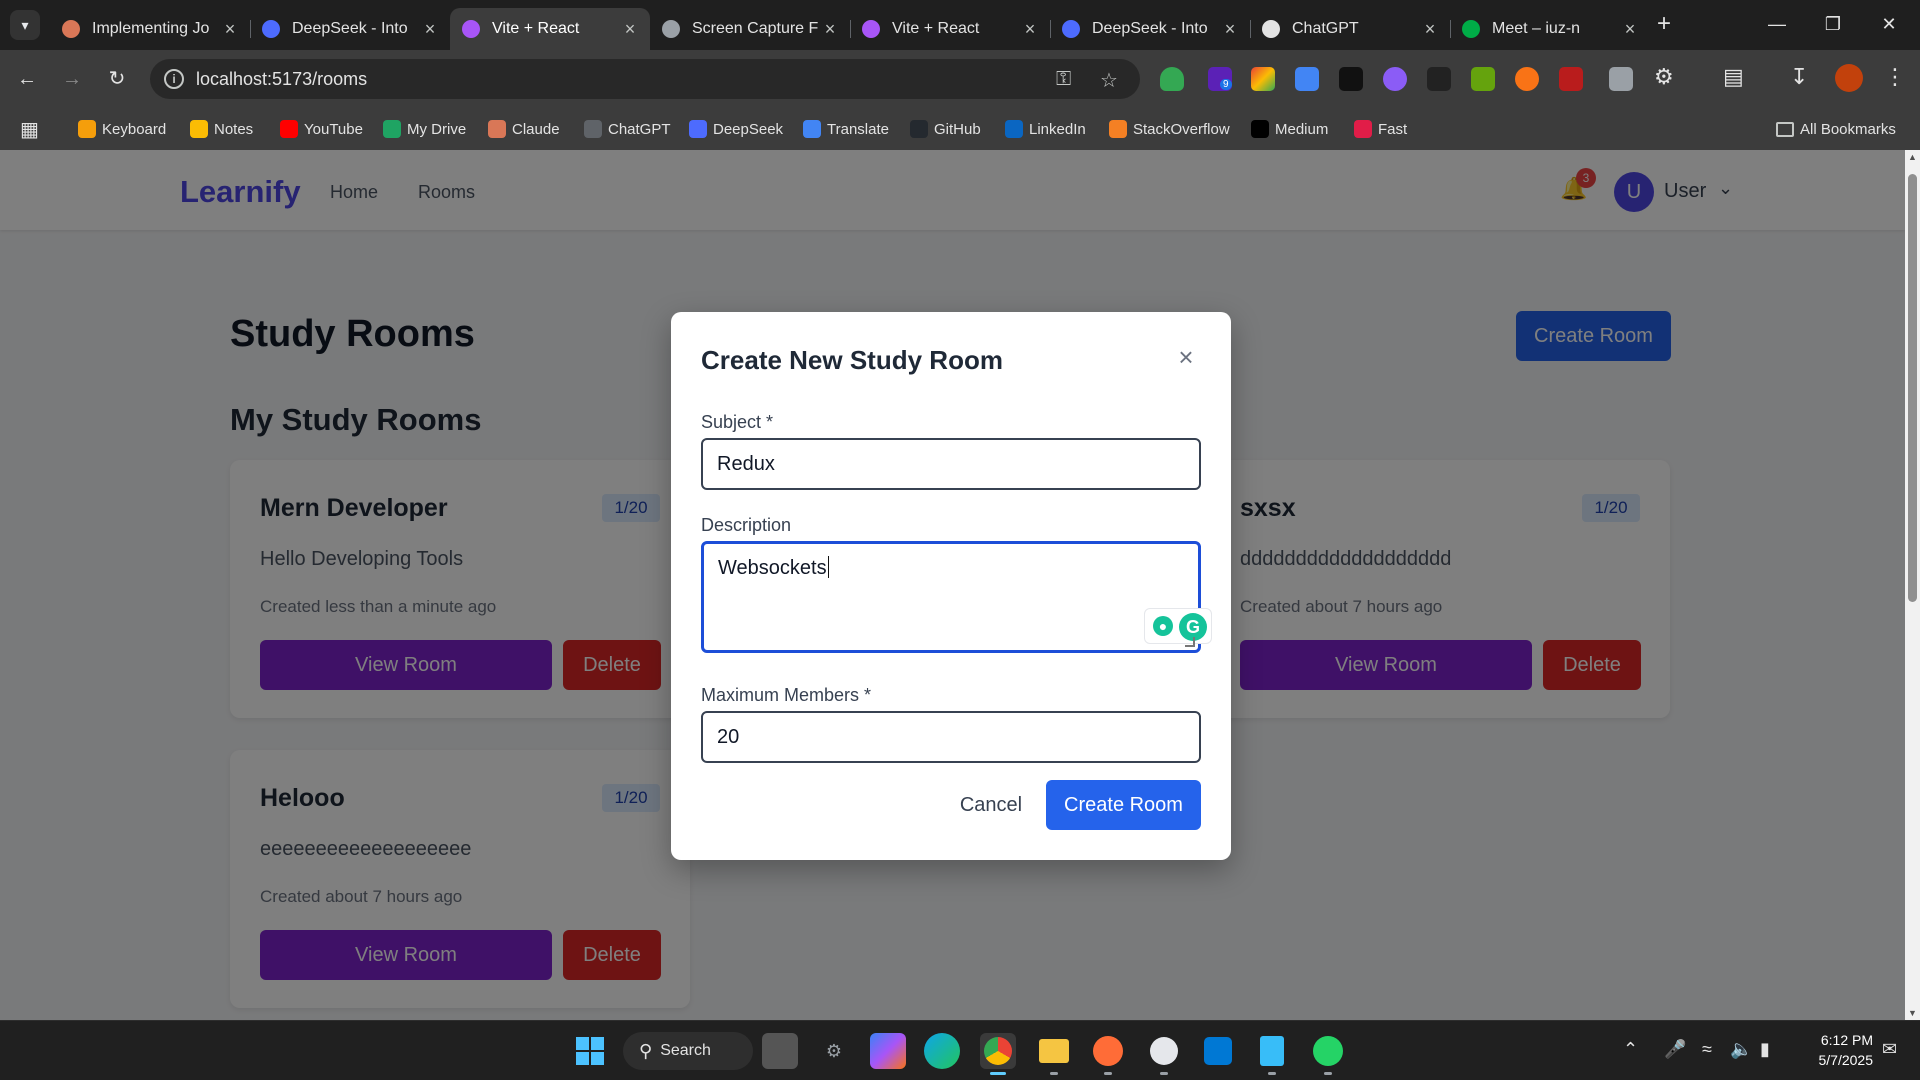  I want to click on terminal-extension-icon, so click(1439, 79).